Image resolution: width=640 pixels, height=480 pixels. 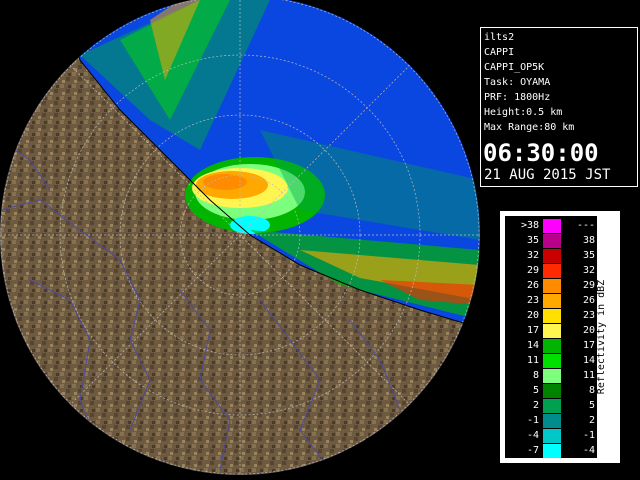 I want to click on legend-row: 11 14, so click(x=551, y=361).